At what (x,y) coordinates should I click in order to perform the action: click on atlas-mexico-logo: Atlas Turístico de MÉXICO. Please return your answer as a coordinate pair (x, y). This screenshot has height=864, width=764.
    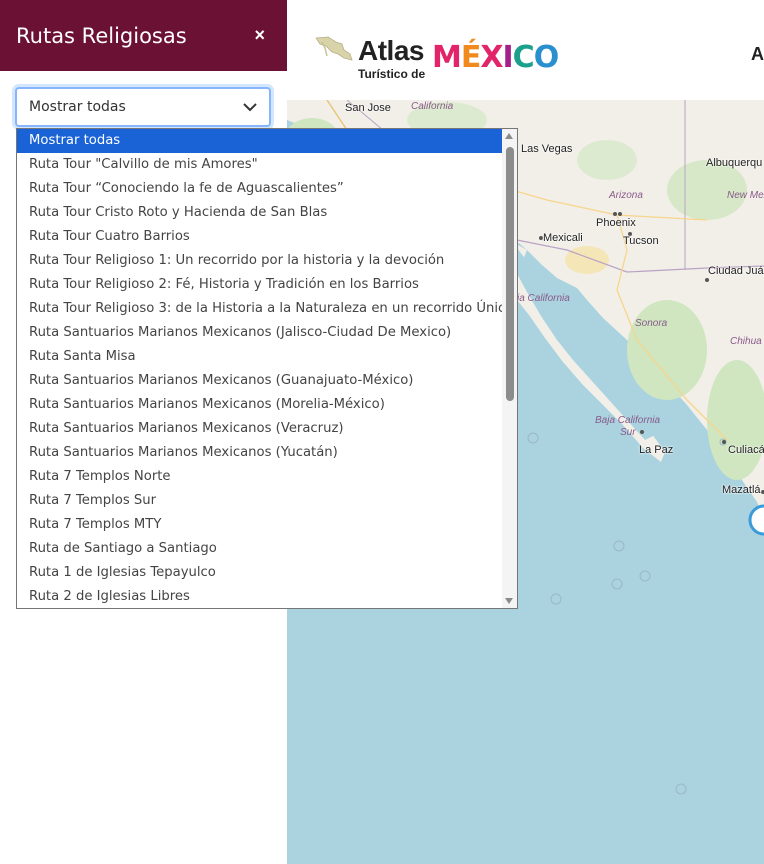
    Looking at the image, I should click on (436, 57).